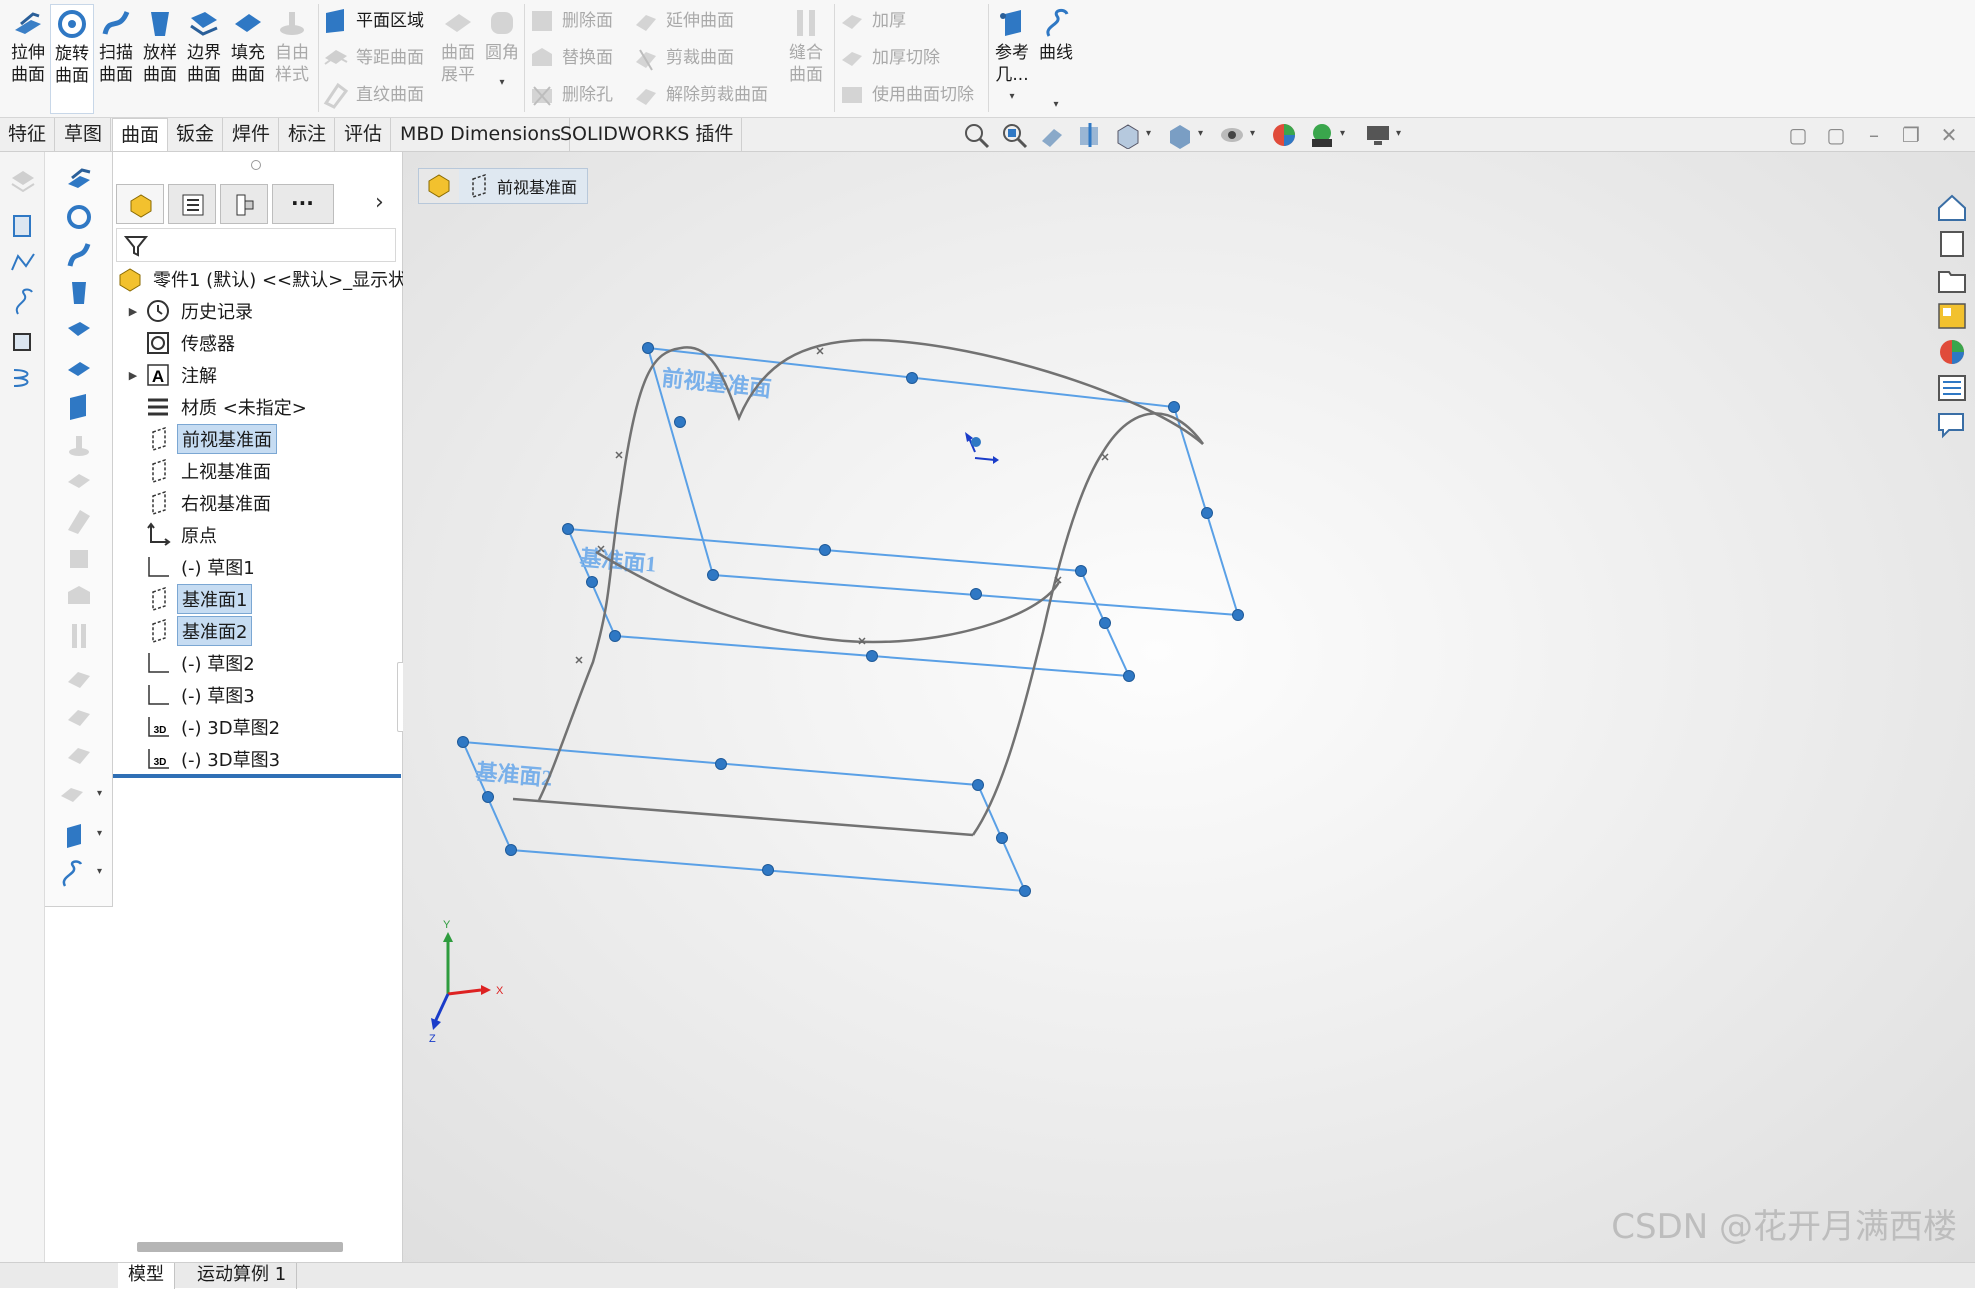 The width and height of the screenshot is (1975, 1289). What do you see at coordinates (99, 793) in the screenshot?
I see `thicken-strip-dropdown-icon: ▾` at bounding box center [99, 793].